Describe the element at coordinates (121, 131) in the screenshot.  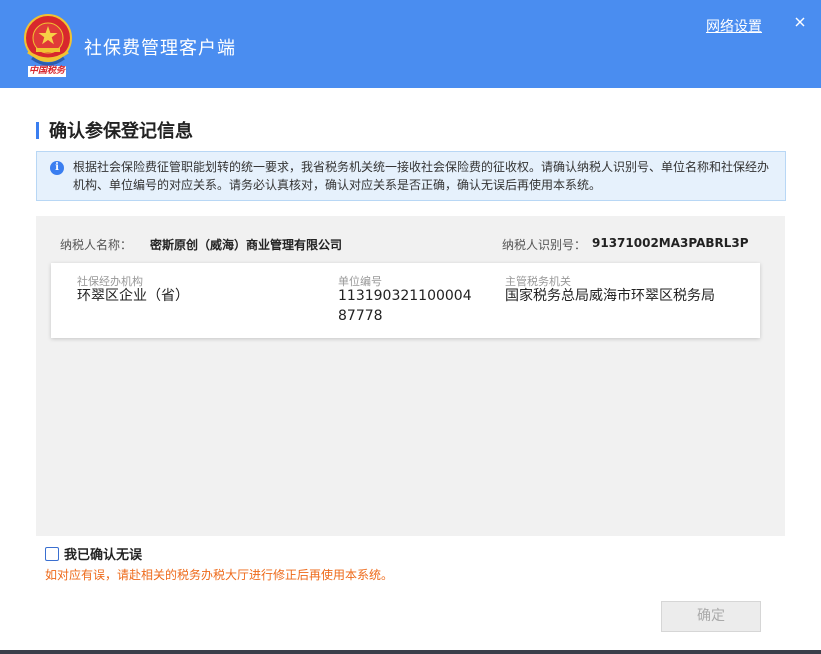
I see `page-title: 确认参保登记信息` at that location.